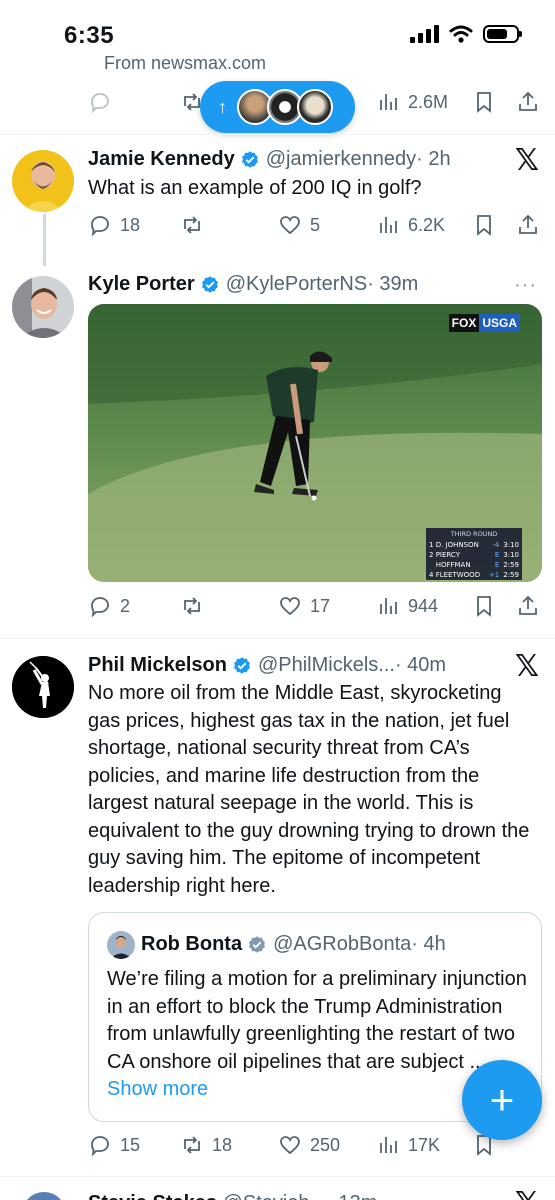 The width and height of the screenshot is (555, 1200). What do you see at coordinates (185, 64) in the screenshot?
I see `prev-tweet-source: From newsmax.com` at bounding box center [185, 64].